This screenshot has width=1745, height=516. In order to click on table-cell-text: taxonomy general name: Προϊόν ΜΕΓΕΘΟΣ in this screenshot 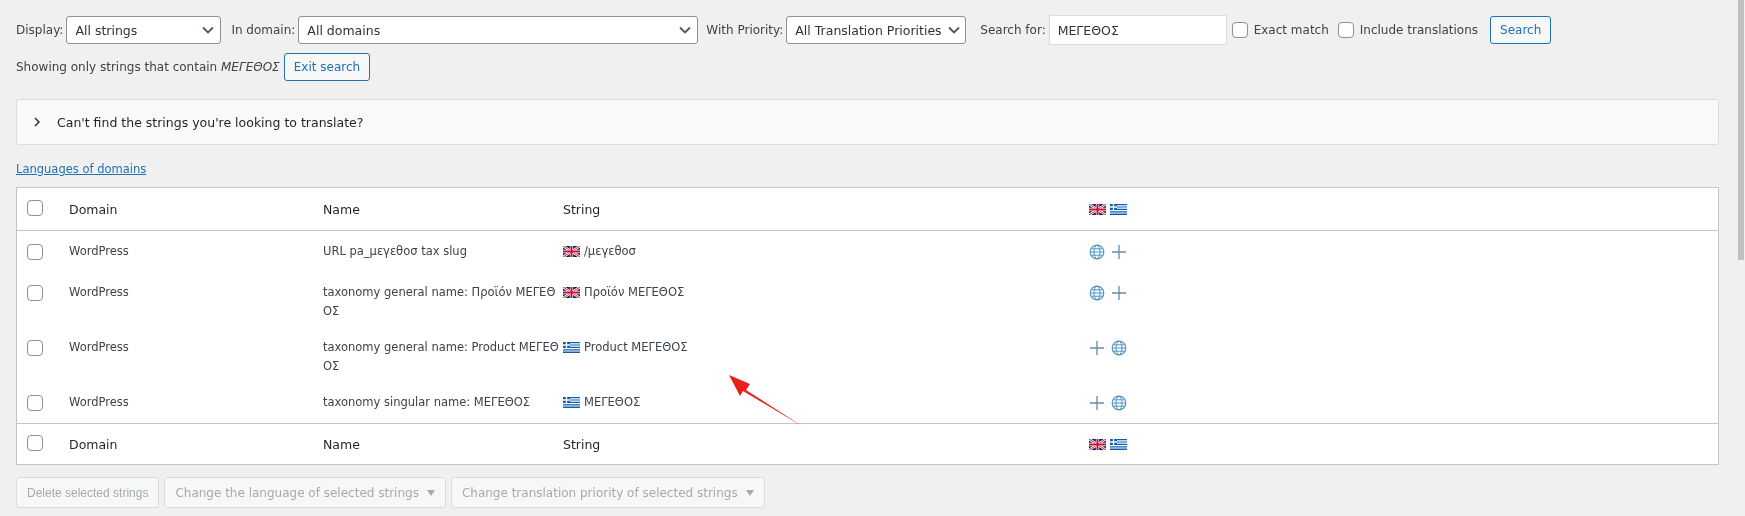, I will do `click(440, 302)`.